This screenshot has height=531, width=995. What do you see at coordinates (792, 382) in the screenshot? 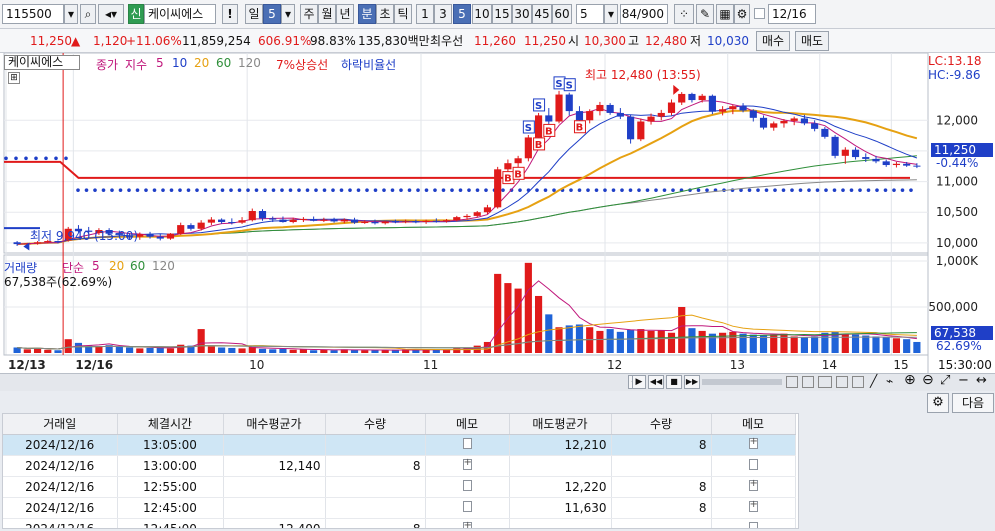
I see `zoom-box-icon` at bounding box center [792, 382].